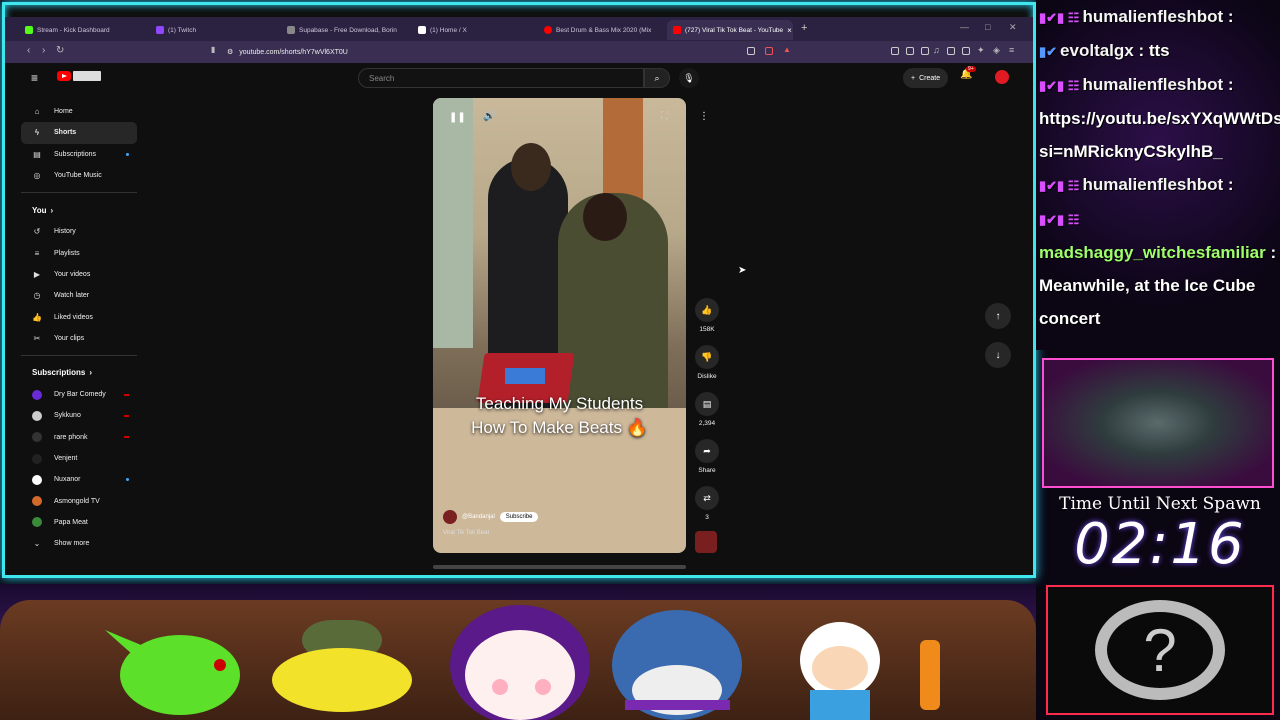  Describe the element at coordinates (559, 567) in the screenshot. I see `video-progress-bar` at that location.